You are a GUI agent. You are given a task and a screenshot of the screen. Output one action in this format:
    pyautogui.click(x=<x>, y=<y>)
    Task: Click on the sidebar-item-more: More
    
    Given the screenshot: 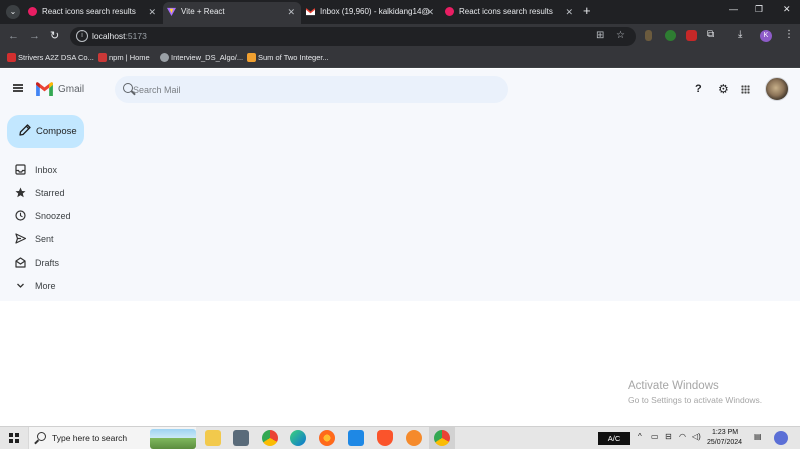 What is the action you would take?
    pyautogui.click(x=55, y=286)
    